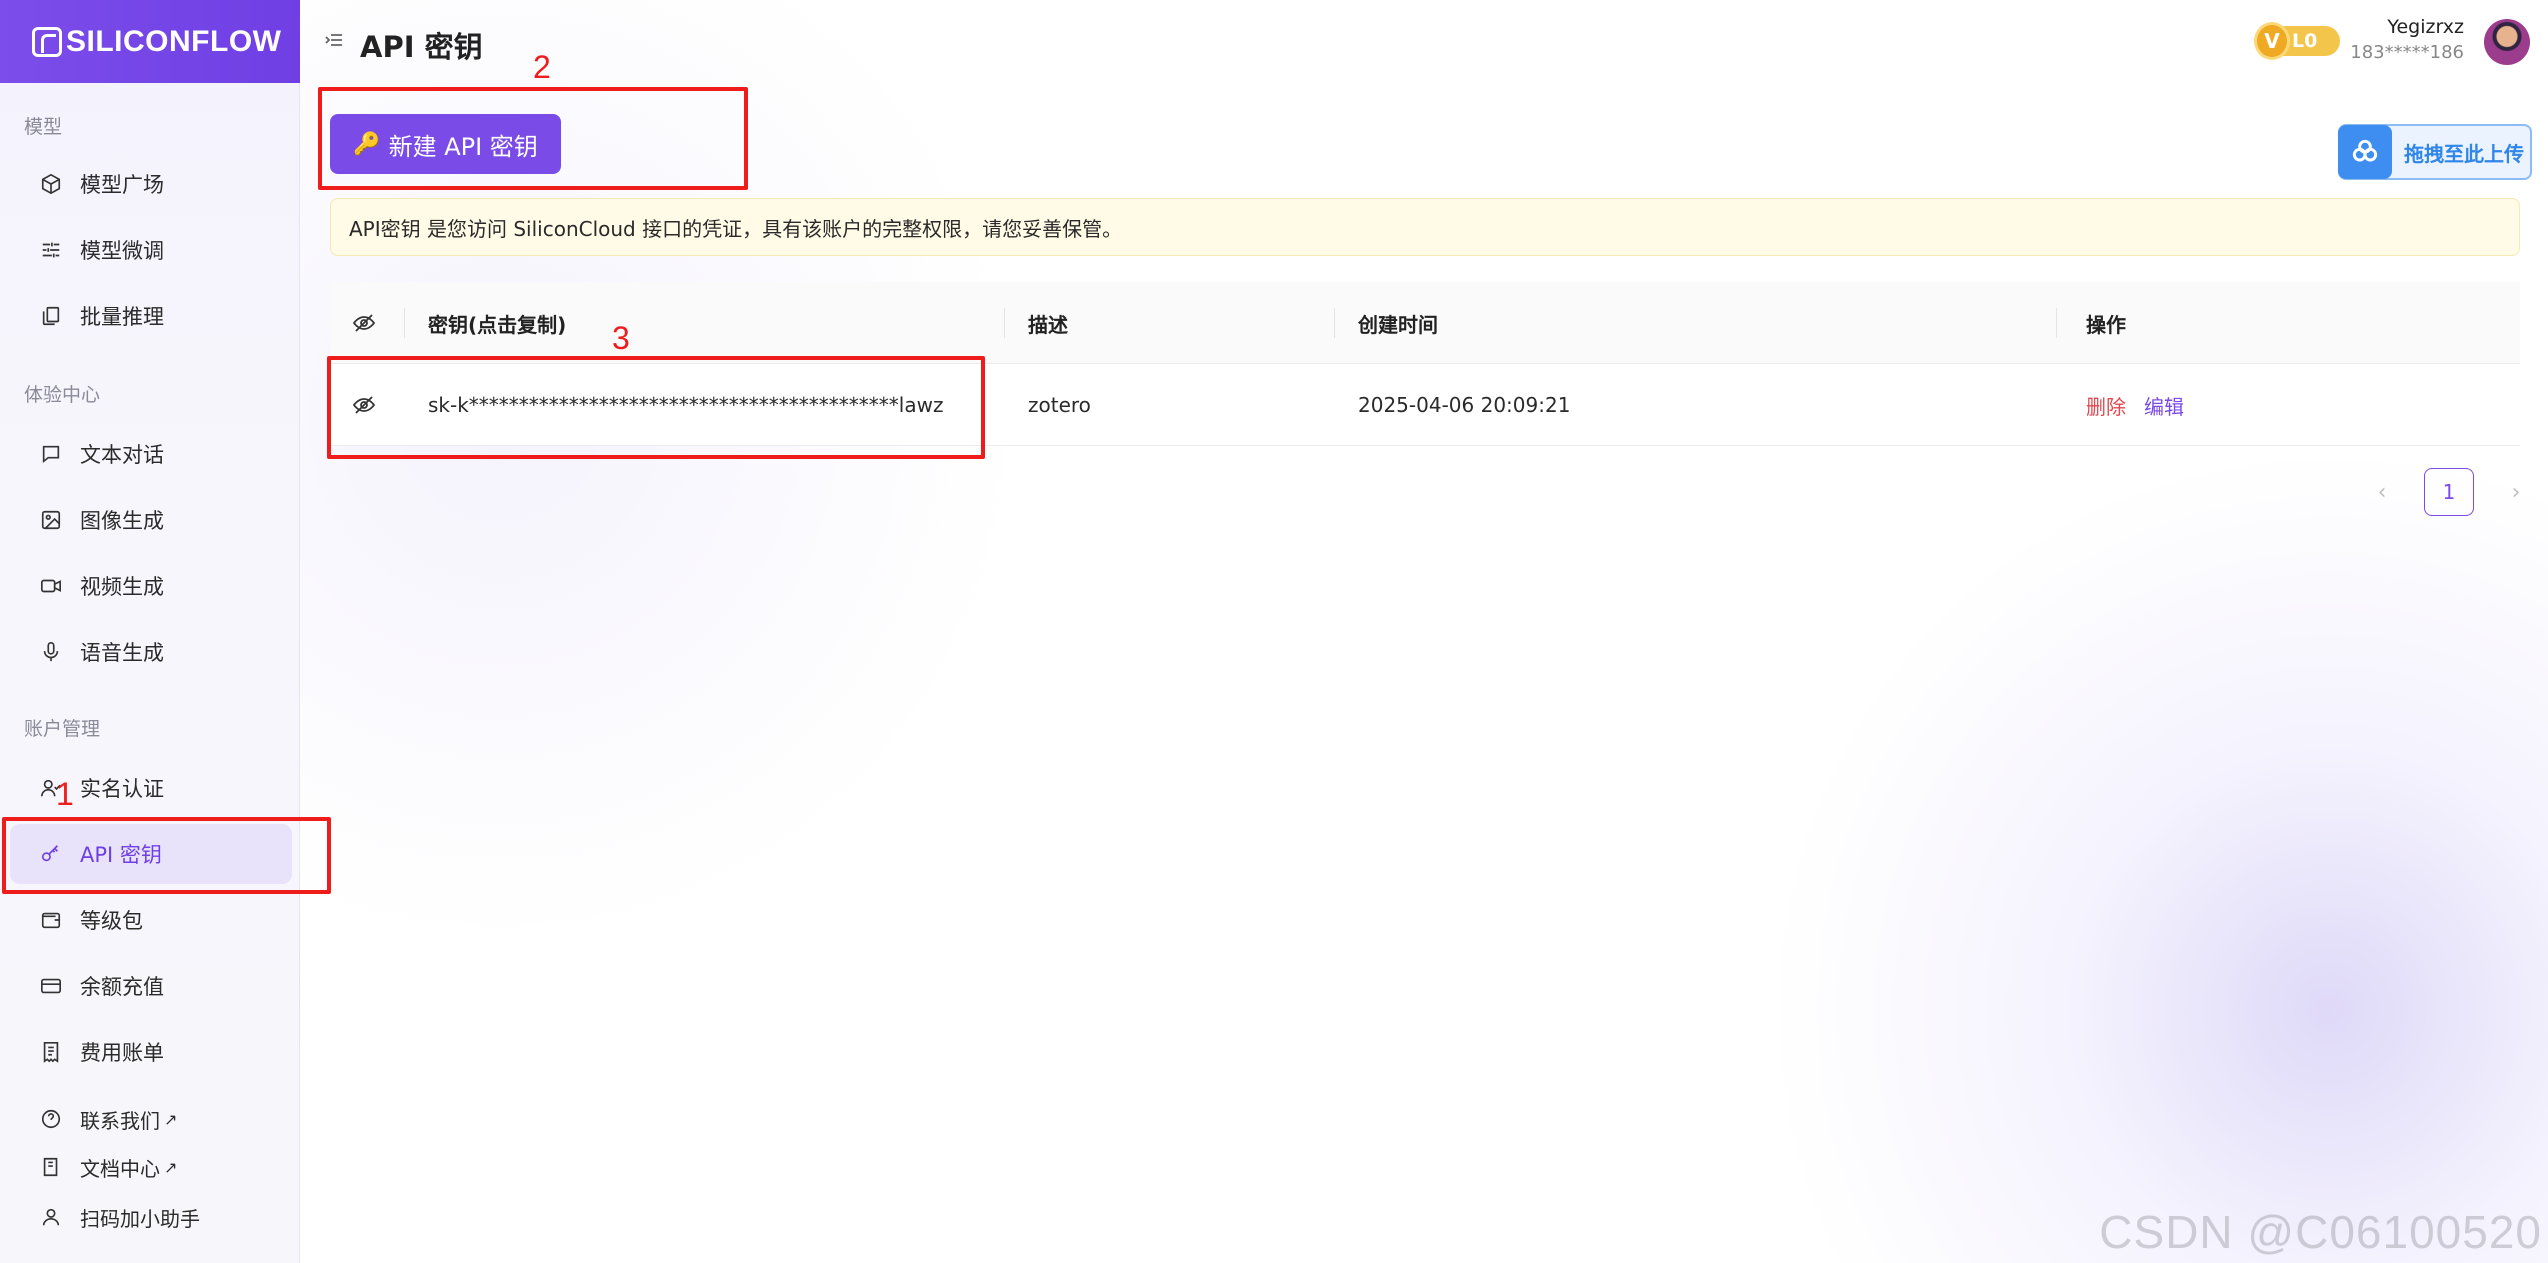 The image size is (2548, 1263). Describe the element at coordinates (334, 40) in the screenshot. I see `collapse-menu-icon` at that location.